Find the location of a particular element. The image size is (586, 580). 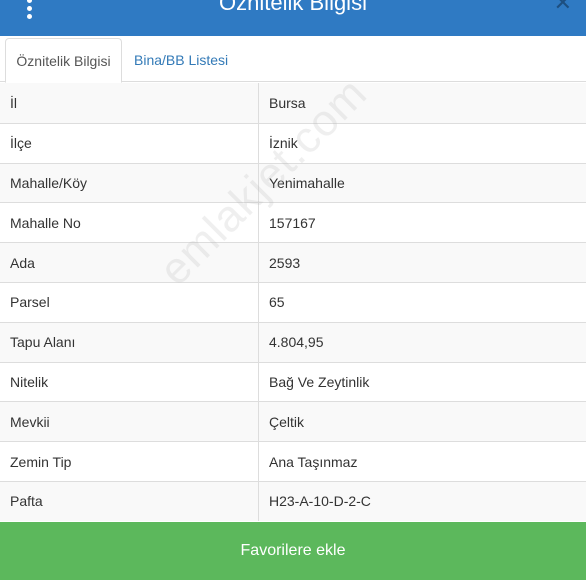

table-row: İl Bursa is located at coordinates (293, 103).